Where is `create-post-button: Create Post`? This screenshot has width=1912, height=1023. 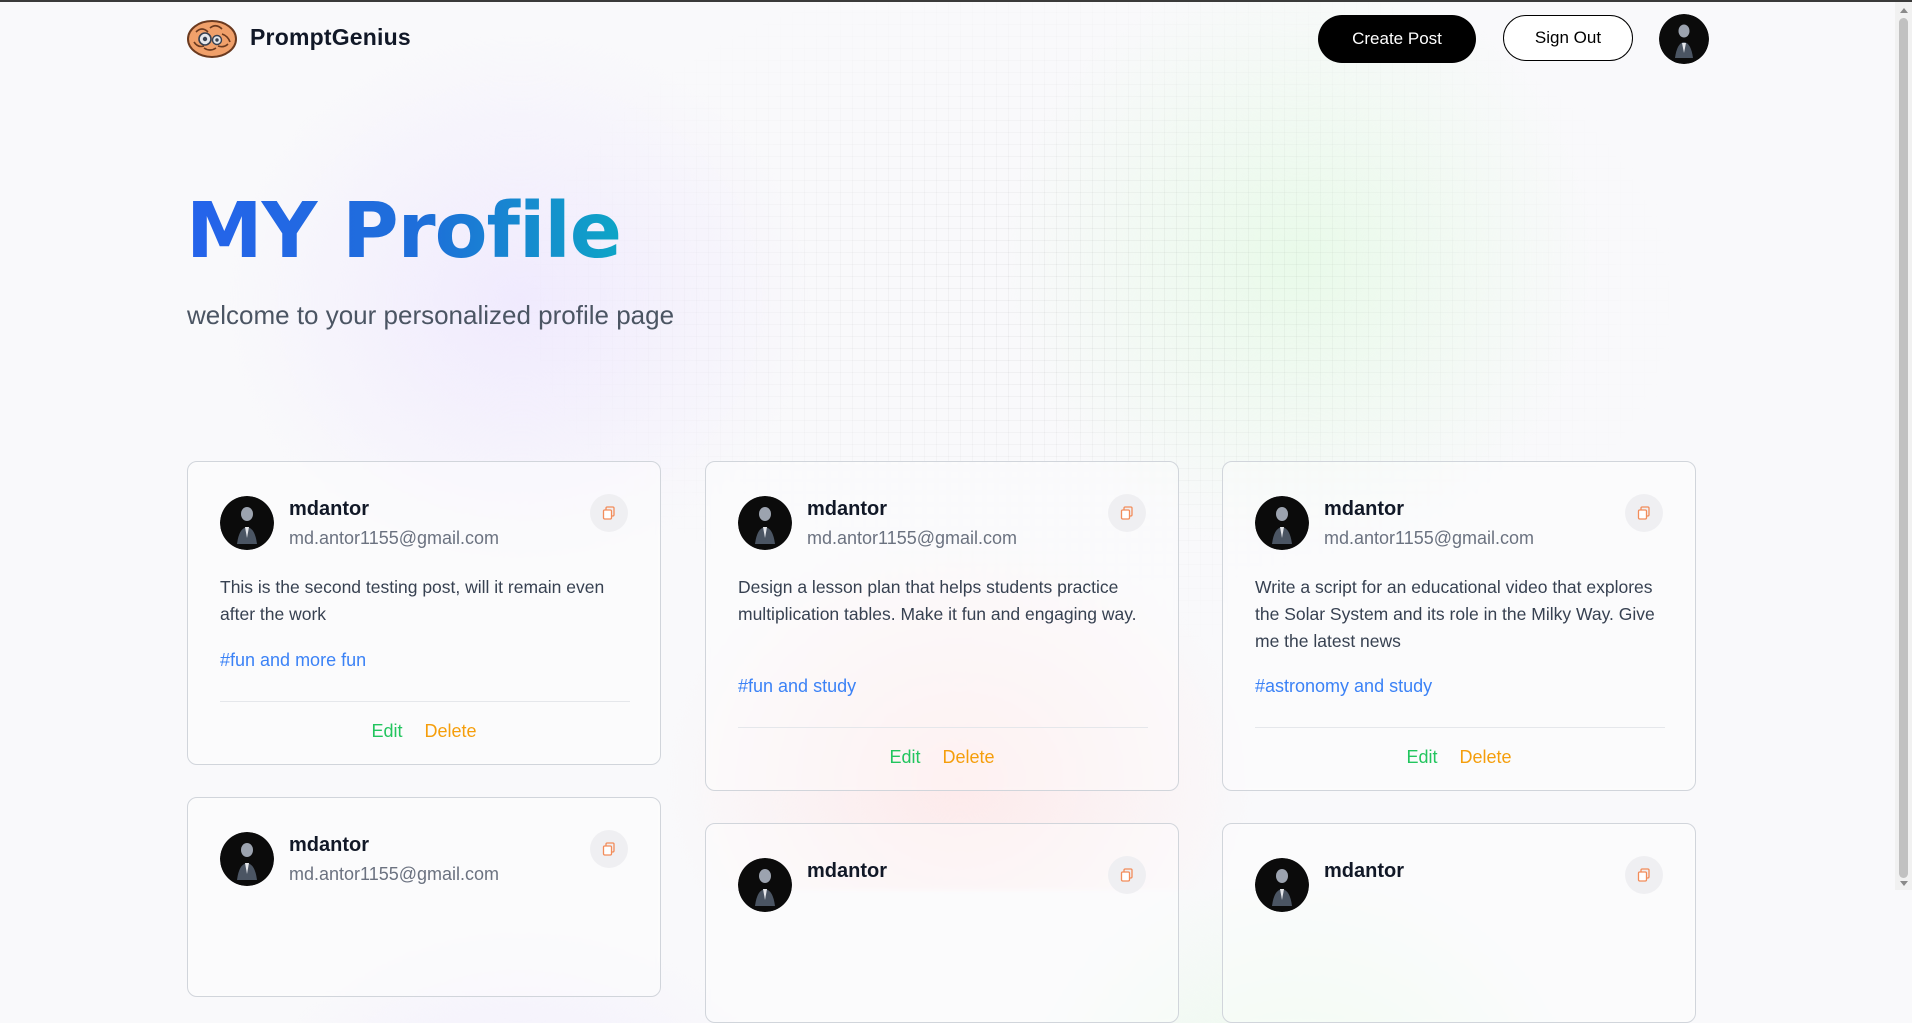
create-post-button: Create Post is located at coordinates (1397, 39).